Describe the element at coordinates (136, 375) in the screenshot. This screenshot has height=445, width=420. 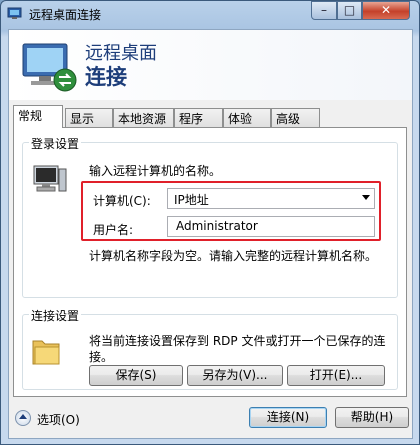
I see `save-button: 保存(S)` at that location.